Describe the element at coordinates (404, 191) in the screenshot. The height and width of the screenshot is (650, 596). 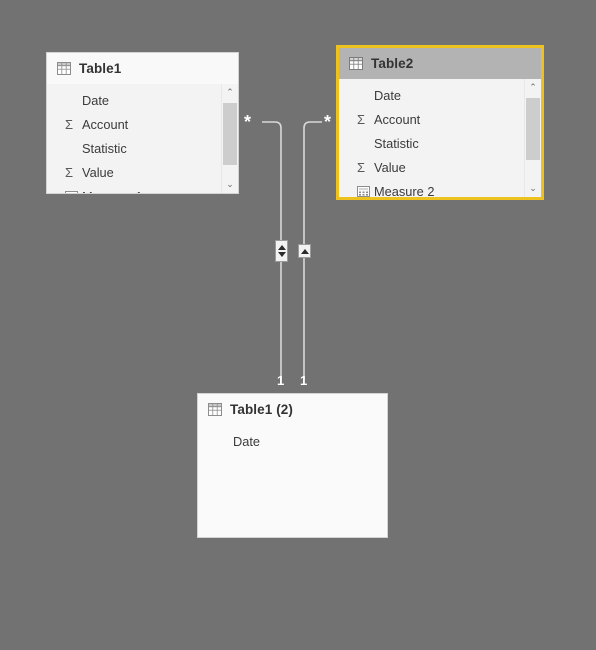
I see `field-label: Measure 2` at that location.